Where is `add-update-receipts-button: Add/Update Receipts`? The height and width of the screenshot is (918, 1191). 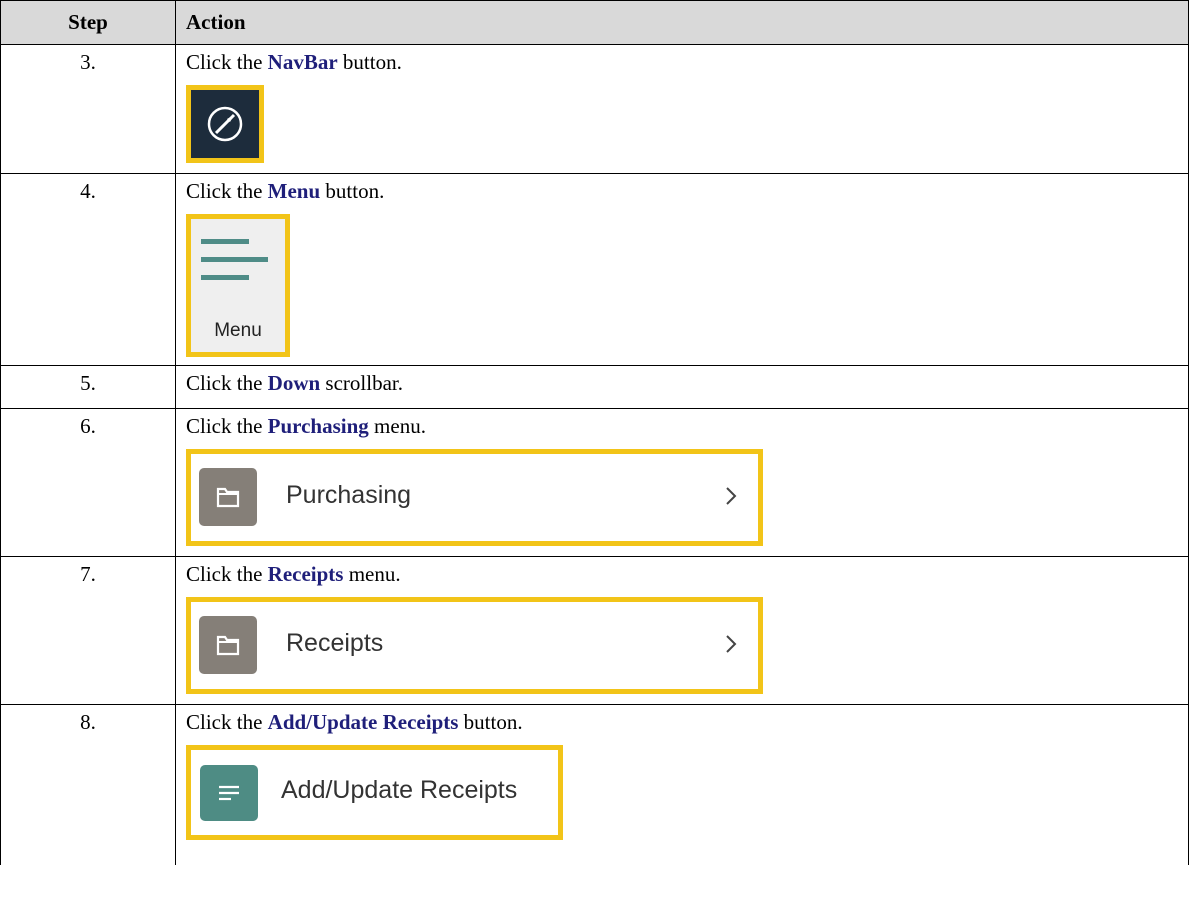 add-update-receipts-button: Add/Update Receipts is located at coordinates (374, 792).